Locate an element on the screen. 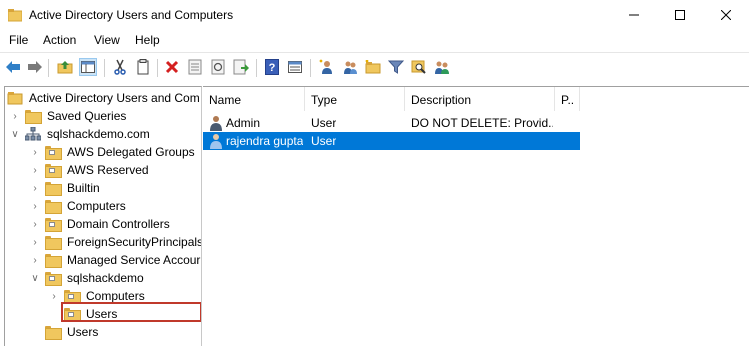  help-icon: ? is located at coordinates (272, 67).